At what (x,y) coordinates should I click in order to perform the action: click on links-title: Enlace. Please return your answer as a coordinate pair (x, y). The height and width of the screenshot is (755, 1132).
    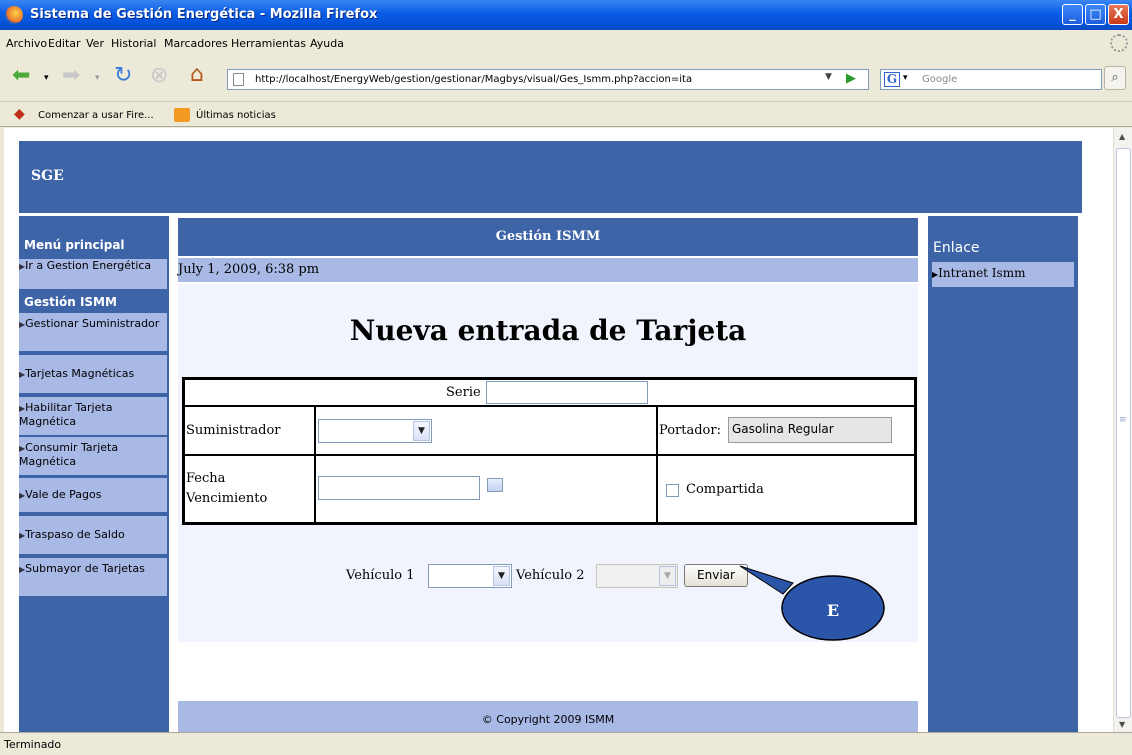
    Looking at the image, I should click on (956, 248).